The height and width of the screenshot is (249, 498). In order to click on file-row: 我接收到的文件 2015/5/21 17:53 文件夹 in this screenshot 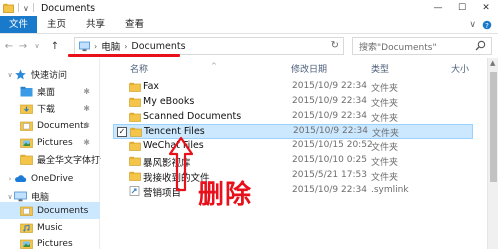, I will do `click(293, 176)`.